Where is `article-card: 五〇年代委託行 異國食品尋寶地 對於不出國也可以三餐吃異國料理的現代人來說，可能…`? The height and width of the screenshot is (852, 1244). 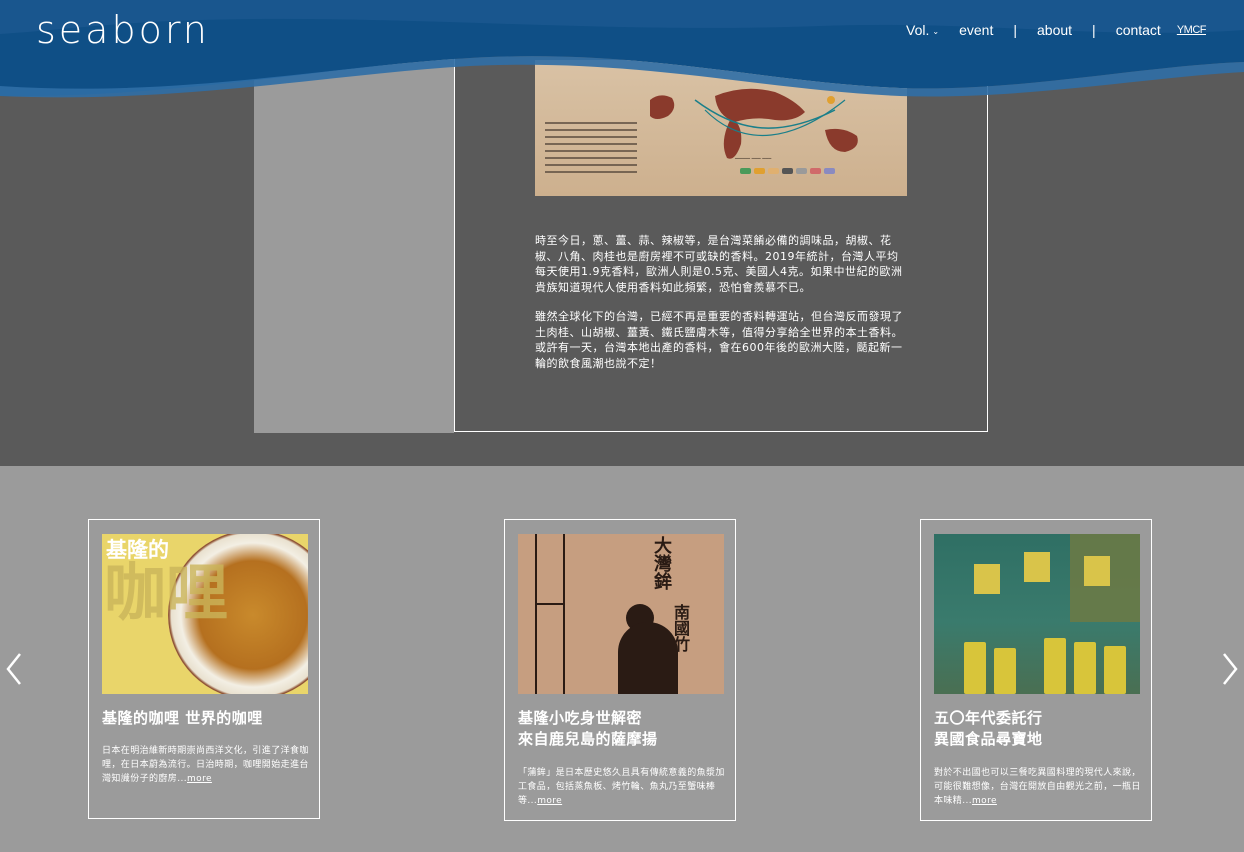
article-card: 五〇年代委託行 異國食品尋寶地 對於不出國也可以三餐吃異國料理的現代人來說，可能… is located at coordinates (1036, 670).